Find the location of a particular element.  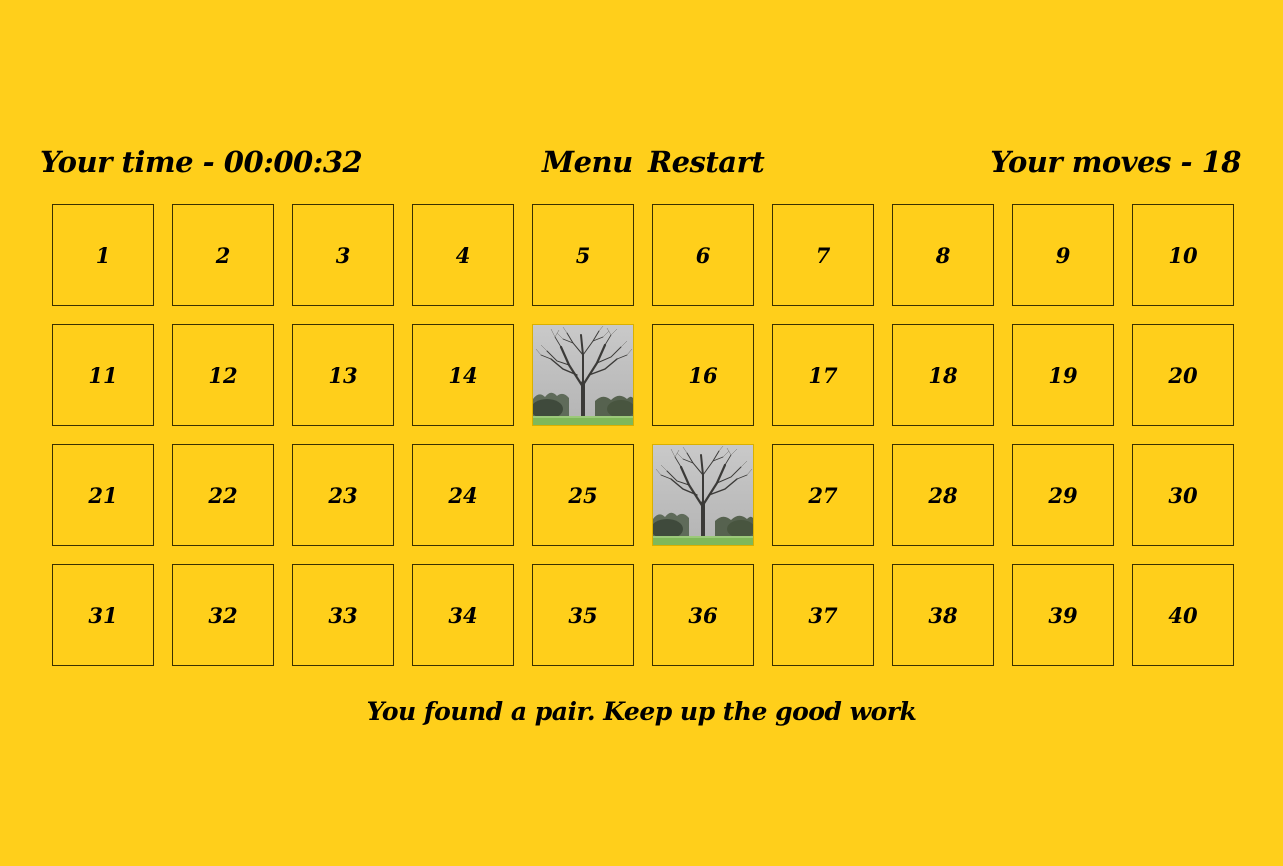

card-number: 37 is located at coordinates (823, 615).